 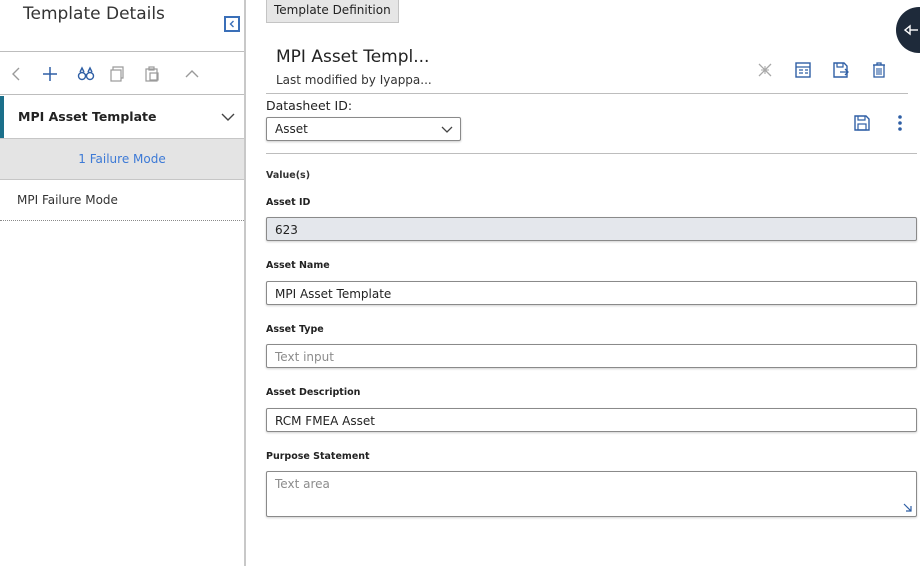 I want to click on group-header-label: 1 Failure Mode, so click(x=122, y=159).